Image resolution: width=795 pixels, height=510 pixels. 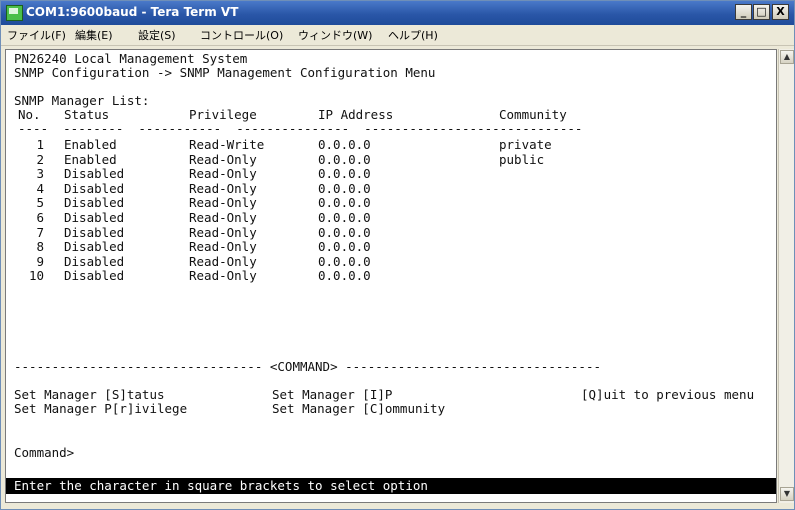 What do you see at coordinates (667, 395) in the screenshot?
I see `cmd-quit: [Q]uit to previous menu` at bounding box center [667, 395].